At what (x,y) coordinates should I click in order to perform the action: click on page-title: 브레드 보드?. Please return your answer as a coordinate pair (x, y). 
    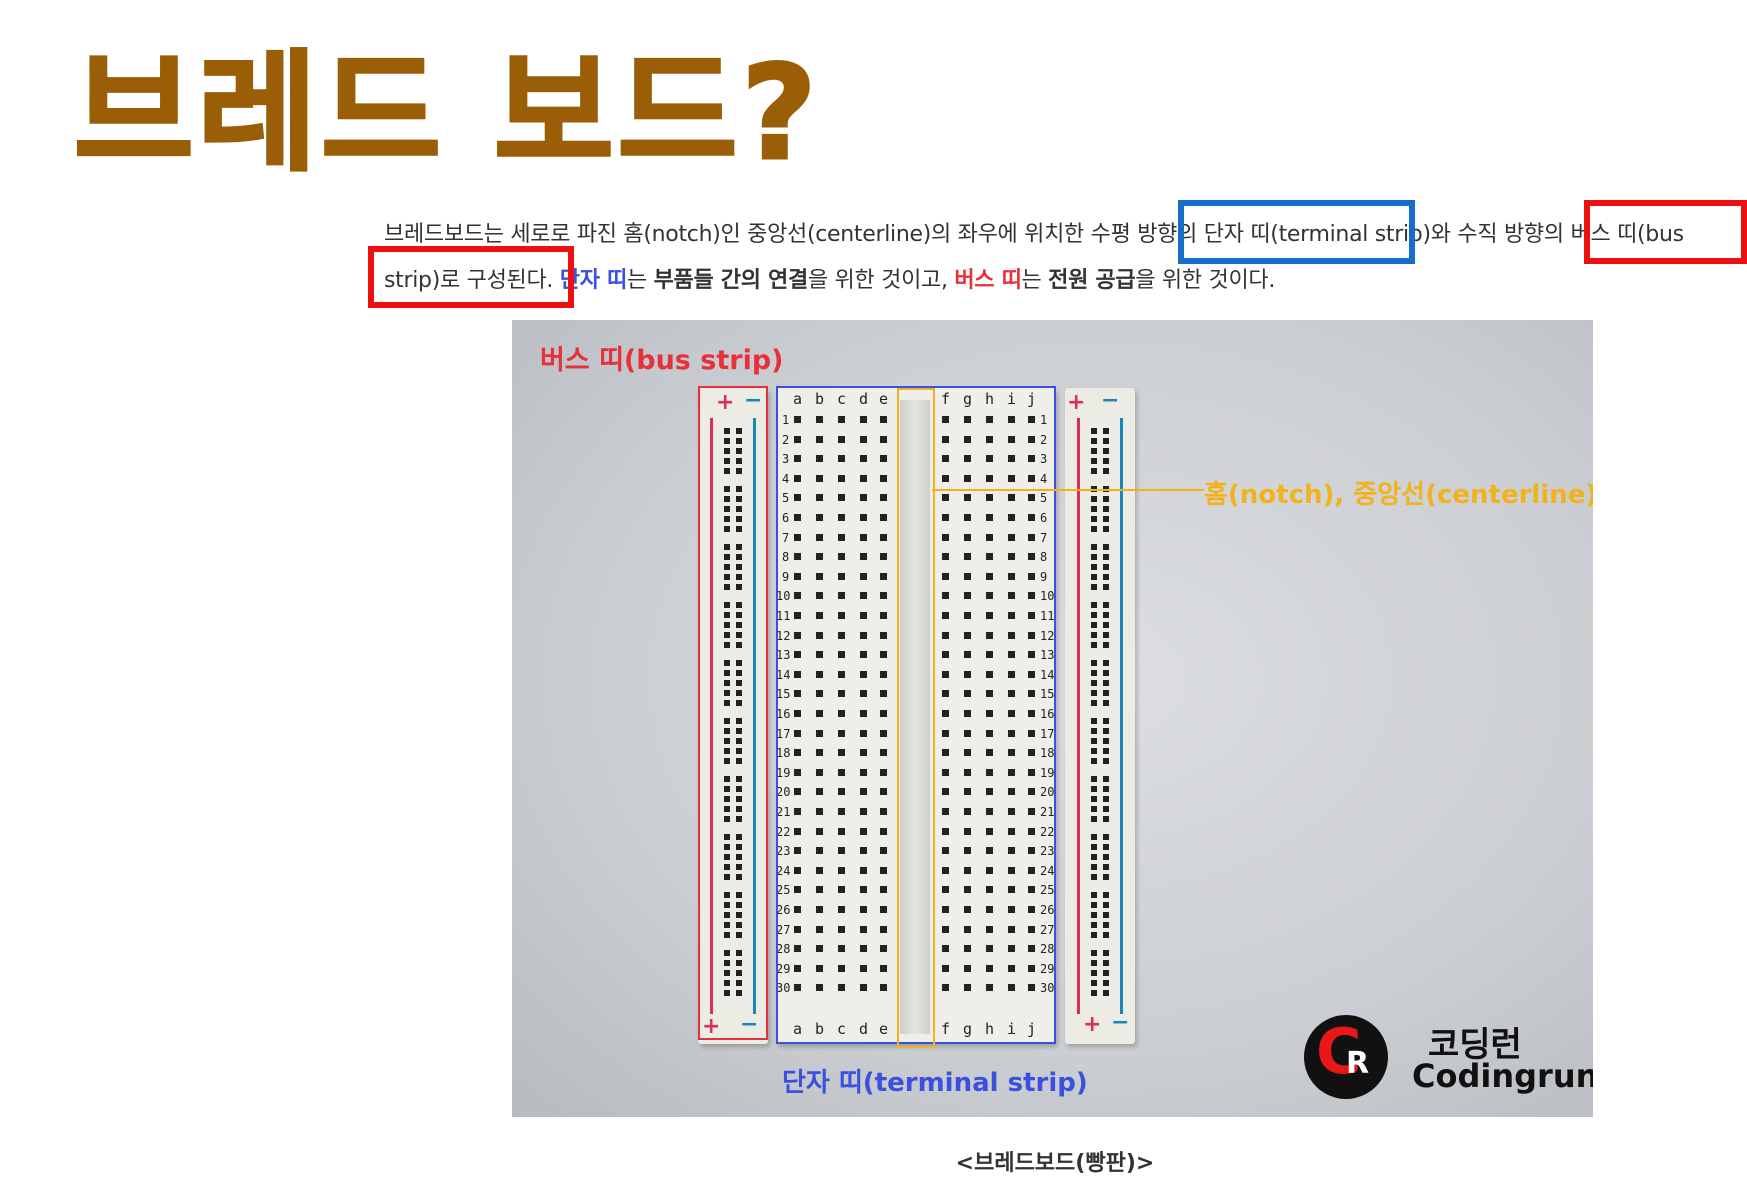
    Looking at the image, I should click on (447, 113).